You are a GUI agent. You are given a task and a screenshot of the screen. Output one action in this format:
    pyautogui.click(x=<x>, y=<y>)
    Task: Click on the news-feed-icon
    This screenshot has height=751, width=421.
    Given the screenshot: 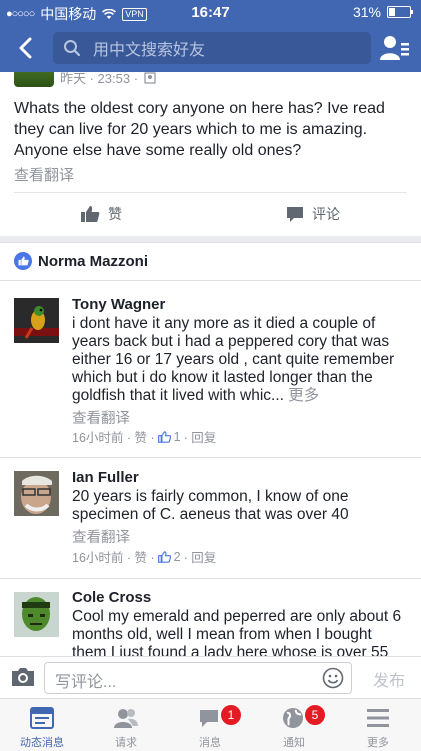 What is the action you would take?
    pyautogui.click(x=42, y=718)
    